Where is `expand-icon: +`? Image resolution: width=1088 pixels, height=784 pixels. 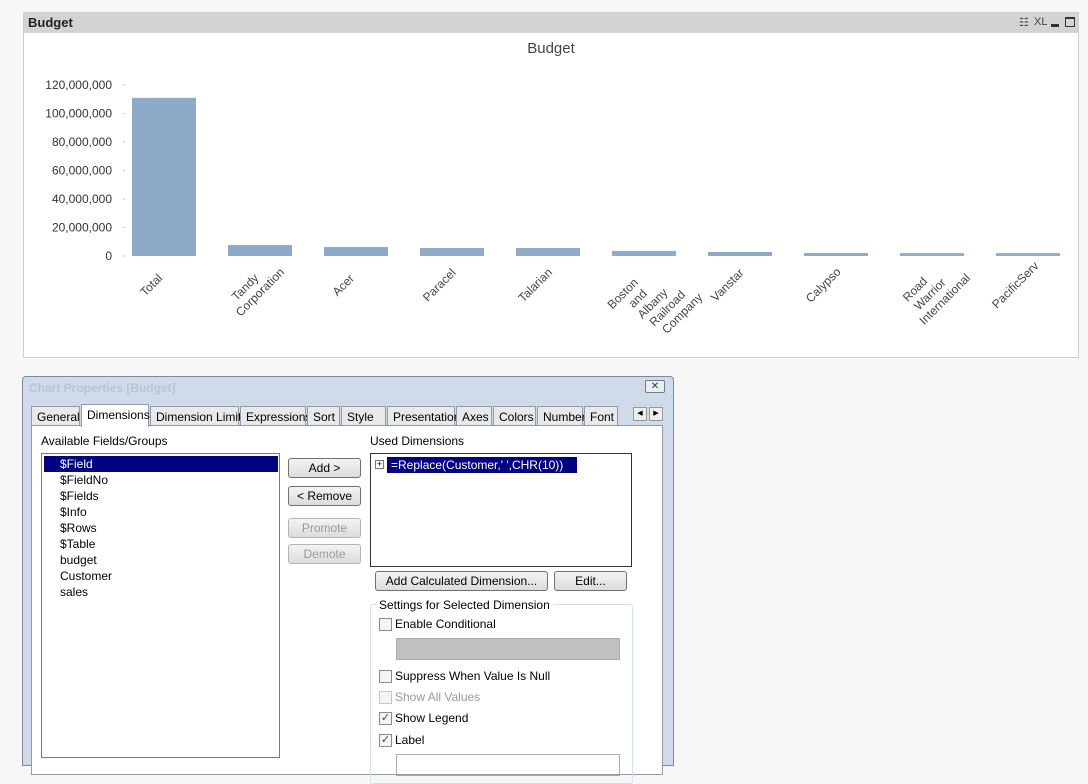
expand-icon: + is located at coordinates (379, 464).